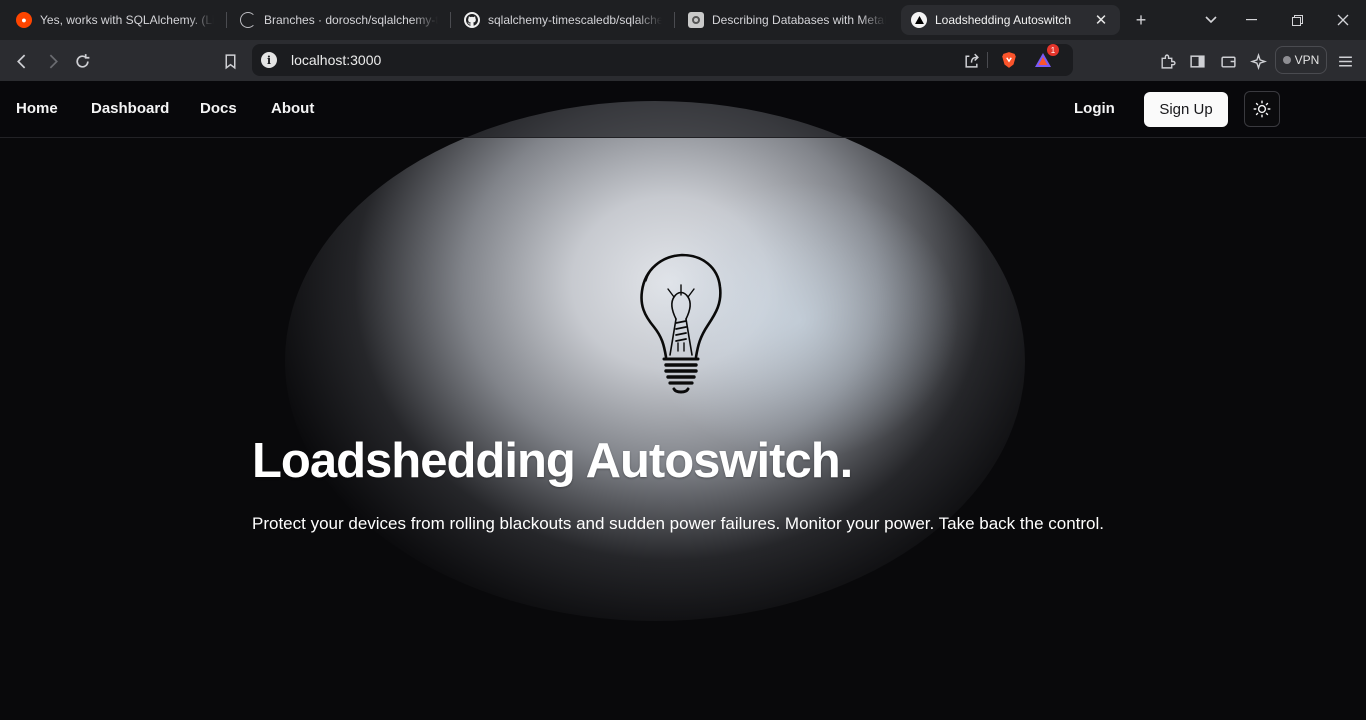 The width and height of the screenshot is (1366, 720). I want to click on browser-tab: Branches · dorosch/sqlalchemy-ti, so click(339, 20).